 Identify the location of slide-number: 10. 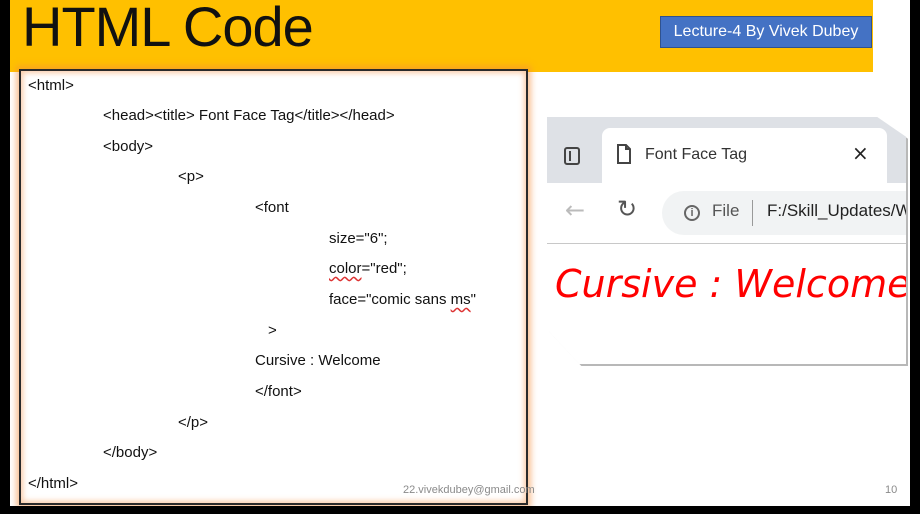
(891, 490).